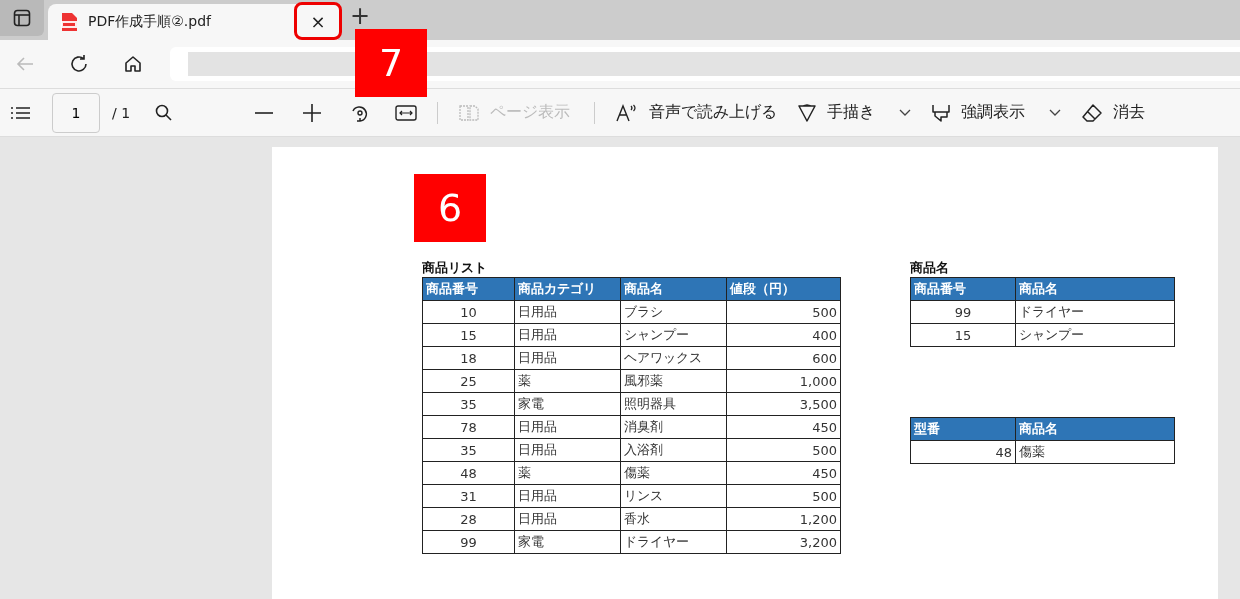 The image size is (1240, 599). Describe the element at coordinates (673, 519) in the screenshot. I see `table-cell: 香水` at that location.